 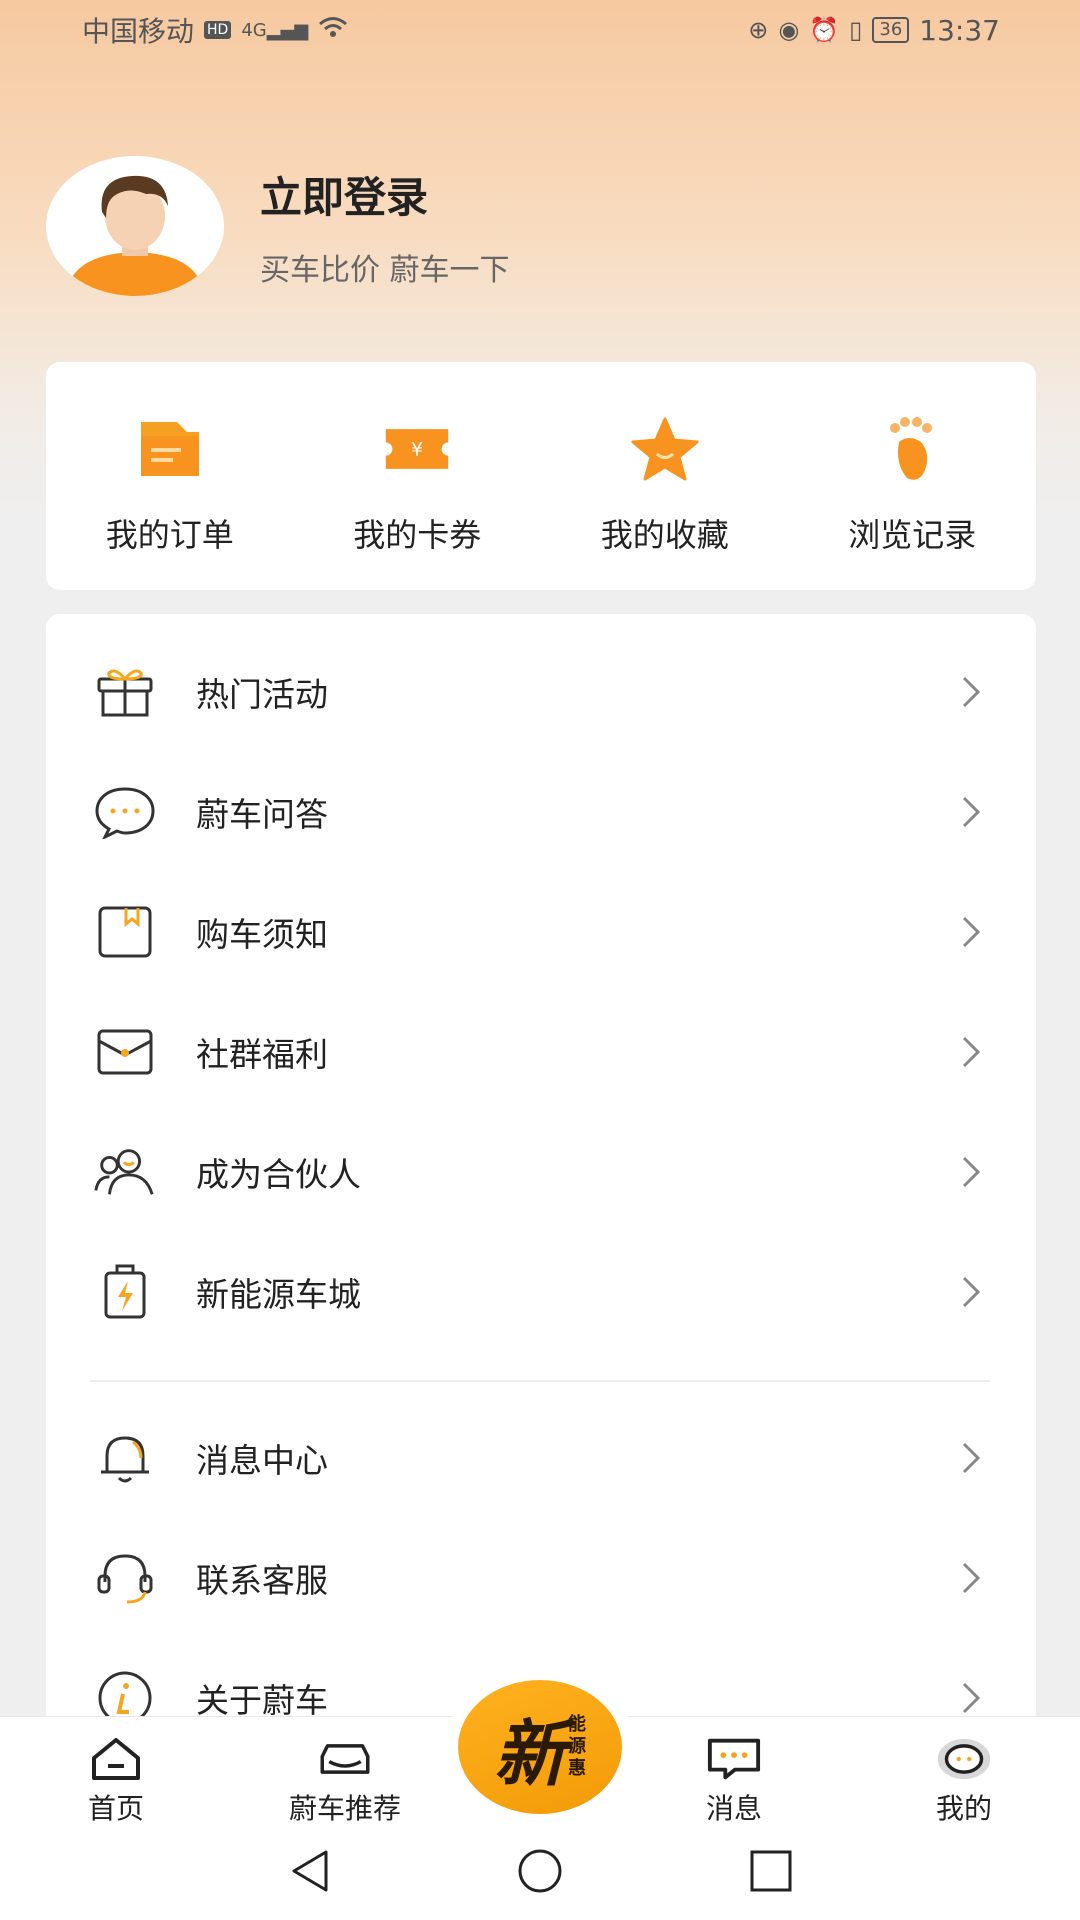 I want to click on status-bar: 中国移动 HD 4G▂▄▆ ⊕ ◉ ⏰ ▯ 36 13:37, so click(x=540, y=30).